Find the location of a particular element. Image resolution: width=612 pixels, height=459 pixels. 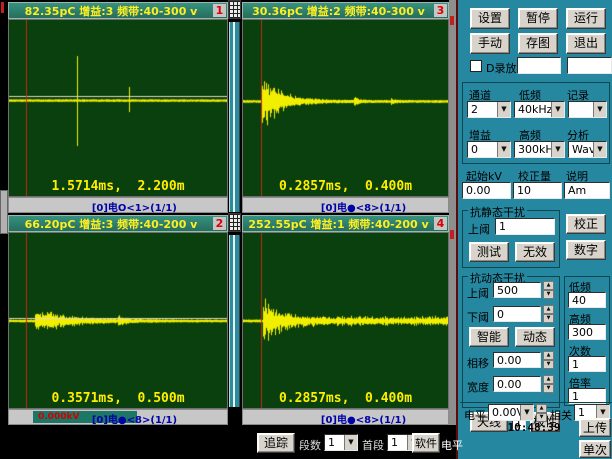

panel-4-waveform-canvas is located at coordinates (345, 320).